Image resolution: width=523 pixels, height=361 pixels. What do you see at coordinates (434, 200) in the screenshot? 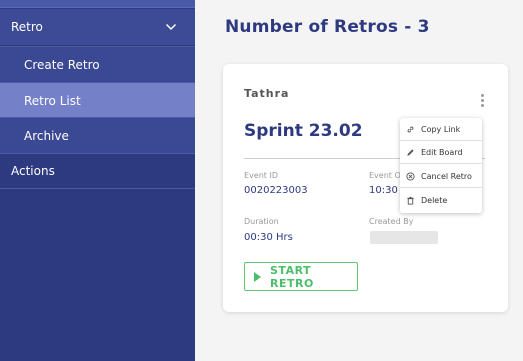
I see `menu-item-label: Delete` at bounding box center [434, 200].